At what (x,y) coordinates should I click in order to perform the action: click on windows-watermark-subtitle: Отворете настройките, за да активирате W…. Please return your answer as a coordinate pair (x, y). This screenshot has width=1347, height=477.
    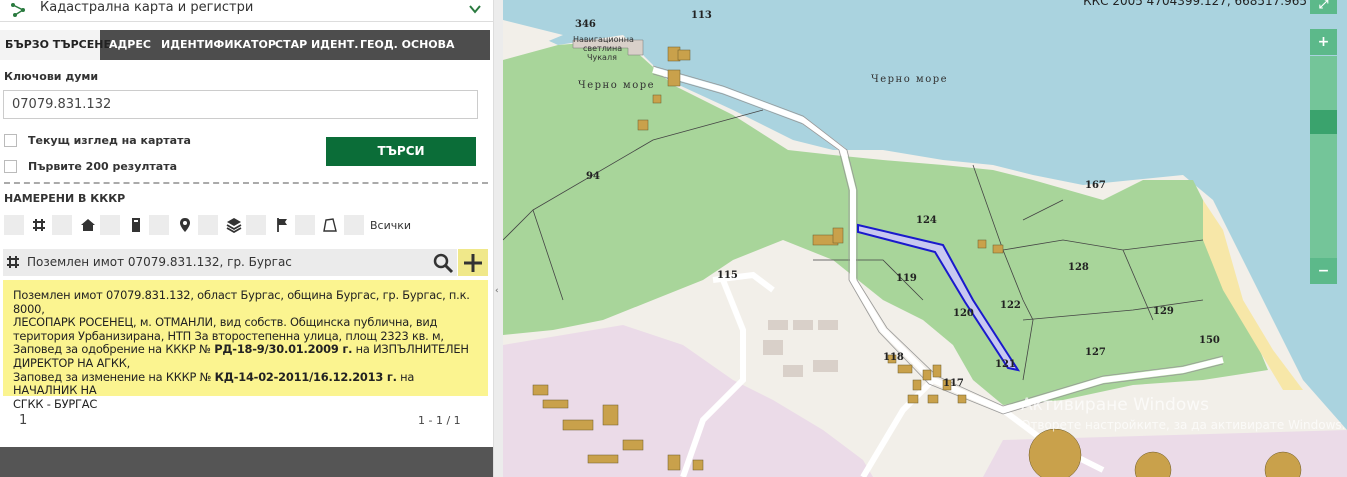
    Looking at the image, I should click on (1183, 425).